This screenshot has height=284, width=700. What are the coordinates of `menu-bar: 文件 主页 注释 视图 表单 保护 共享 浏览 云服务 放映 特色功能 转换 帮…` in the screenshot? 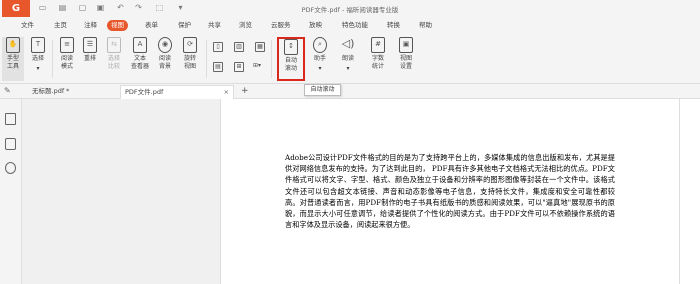 It's located at (350, 25).